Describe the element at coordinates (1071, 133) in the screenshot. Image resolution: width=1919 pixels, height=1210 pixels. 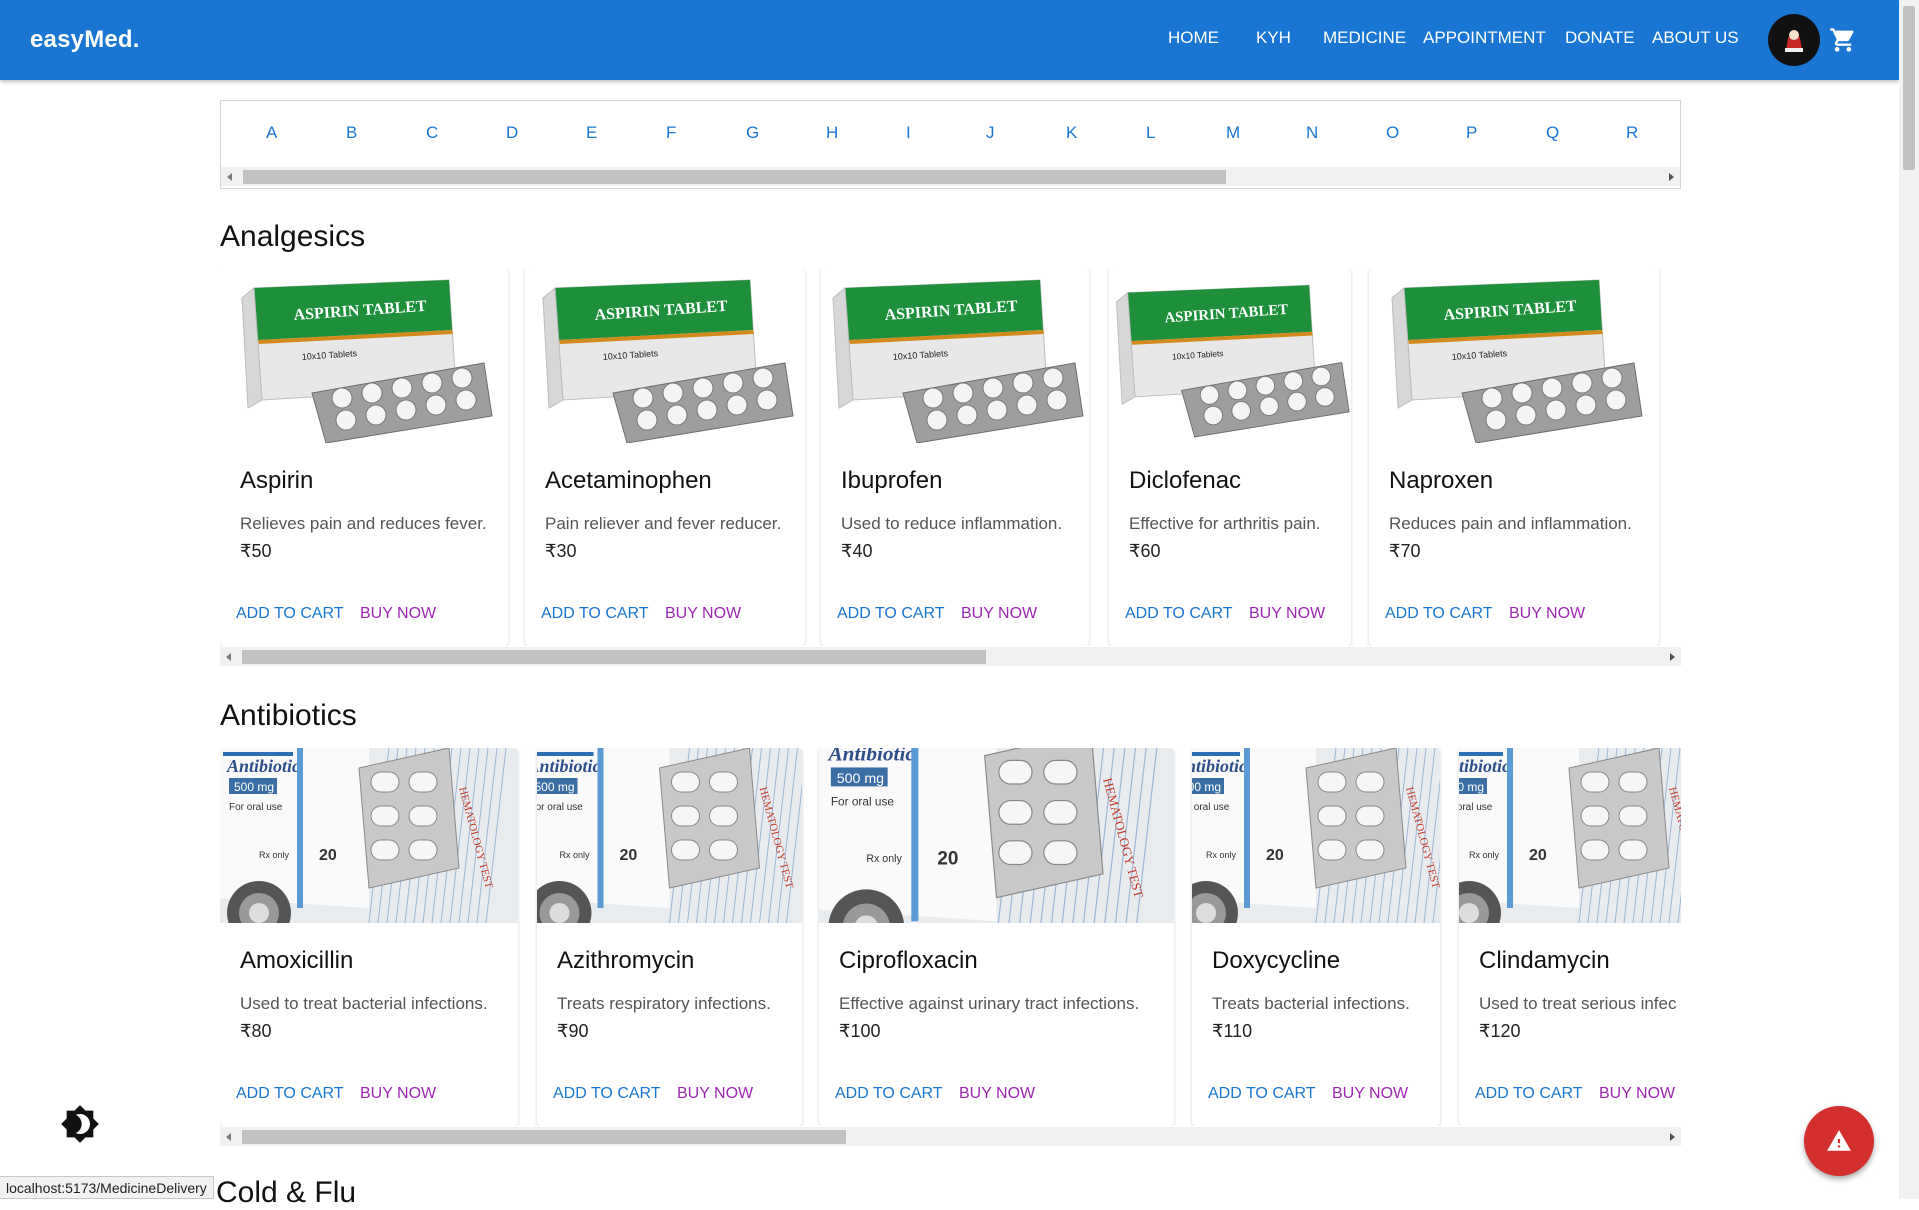
I see `alphabet-letter-k: K` at that location.